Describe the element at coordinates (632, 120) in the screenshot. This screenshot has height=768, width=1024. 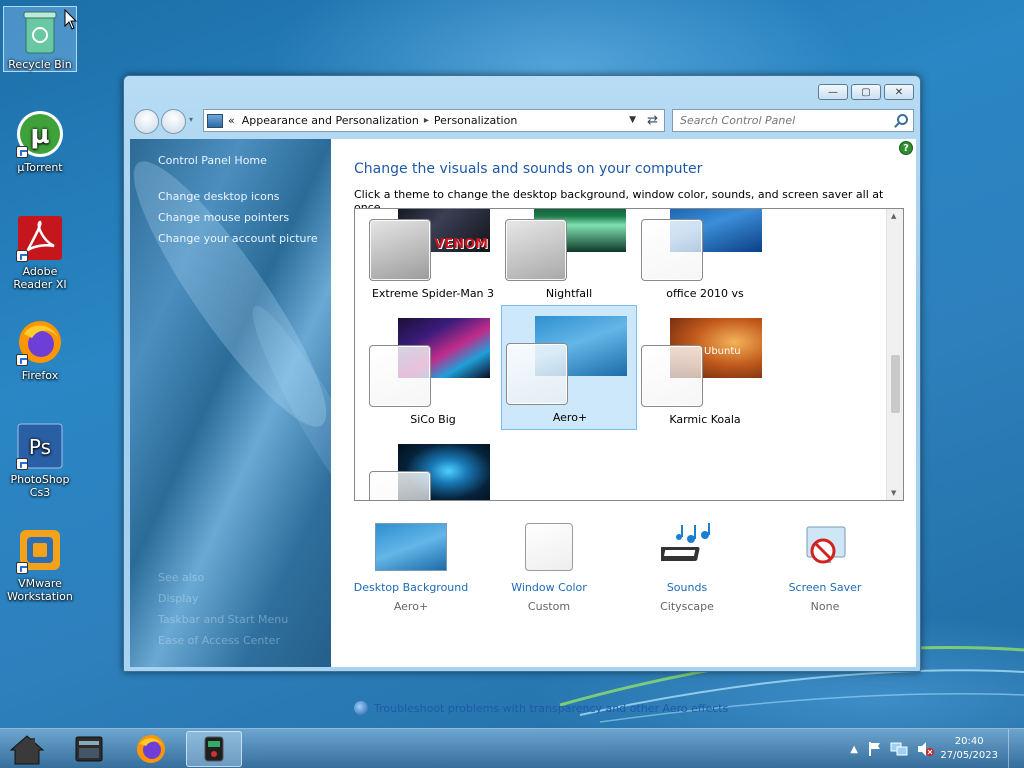
I see `address-dropdown-icon: ▼` at that location.